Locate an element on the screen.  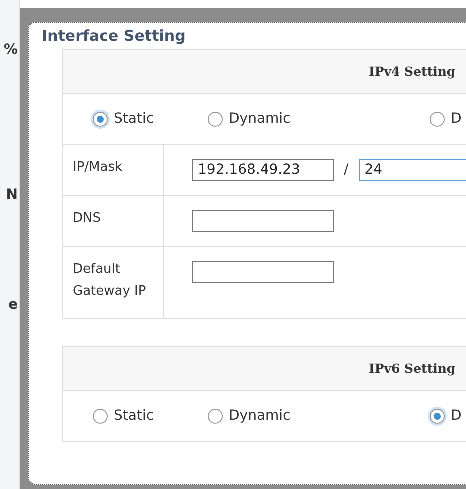
input-field: 192.168.49.23 is located at coordinates (263, 170).